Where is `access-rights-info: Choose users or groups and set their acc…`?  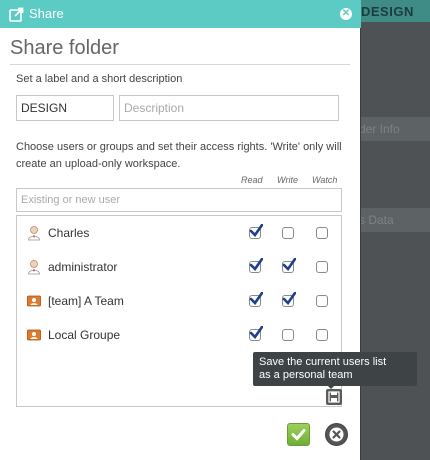
access-rights-info: Choose users or groups and set their acc… is located at coordinates (179, 155).